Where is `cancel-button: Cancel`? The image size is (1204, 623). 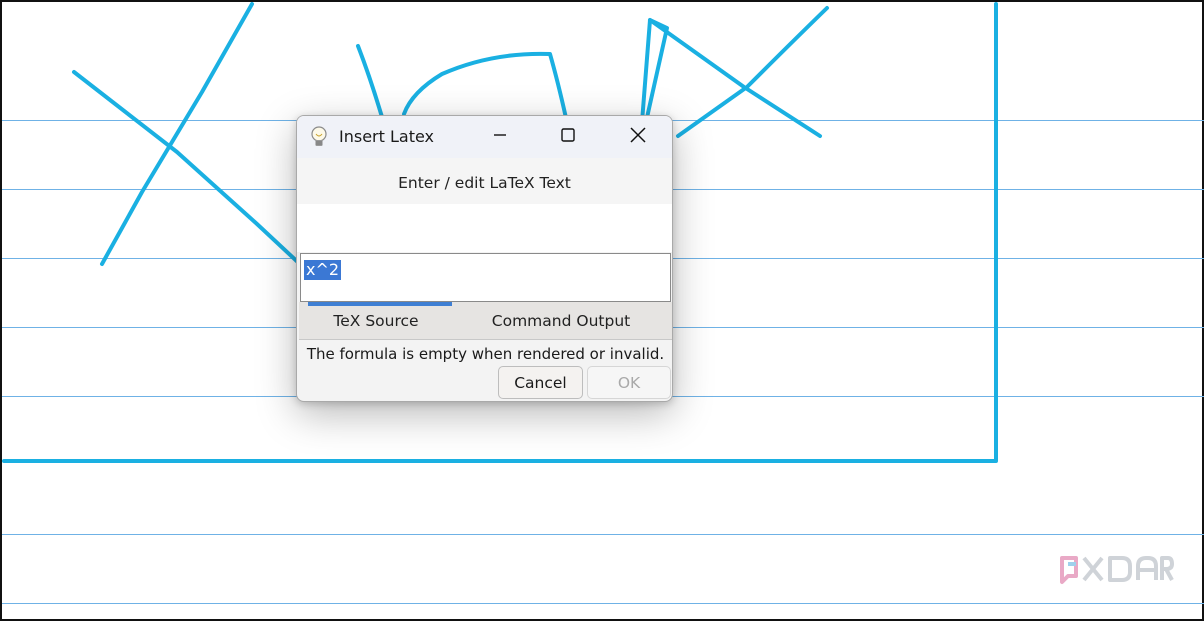
cancel-button: Cancel is located at coordinates (540, 382).